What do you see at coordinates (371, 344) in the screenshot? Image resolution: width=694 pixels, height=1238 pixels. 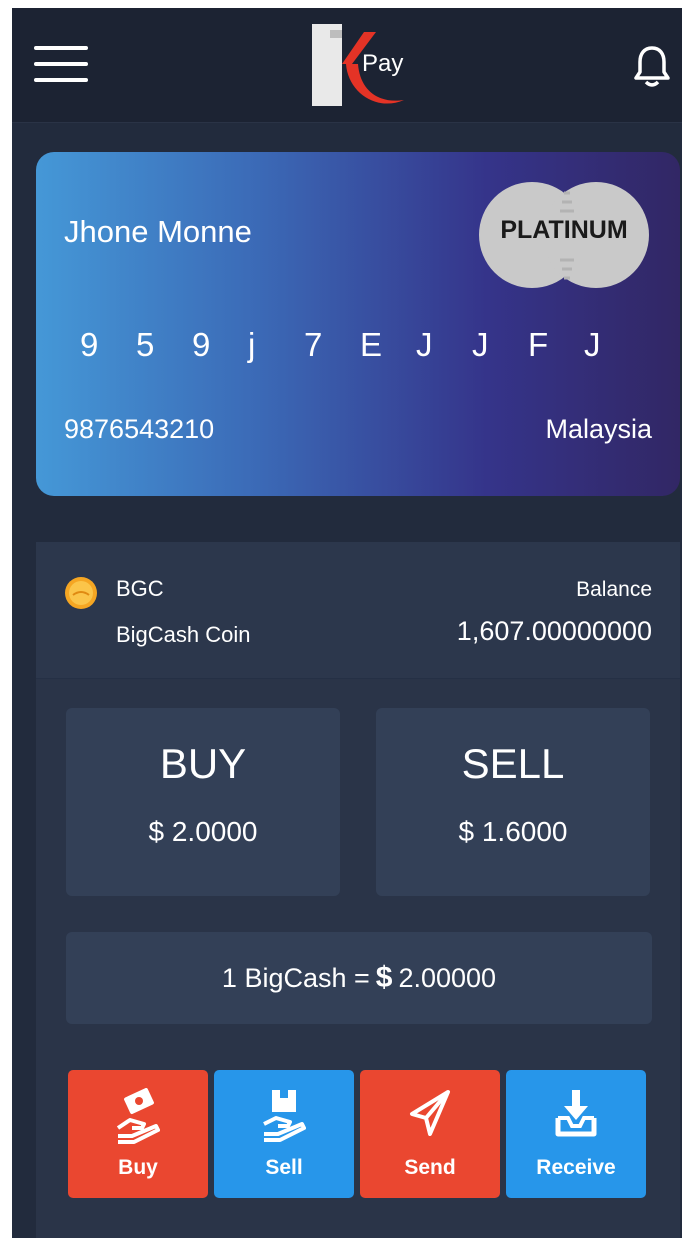 I see `card-number-char: E` at bounding box center [371, 344].